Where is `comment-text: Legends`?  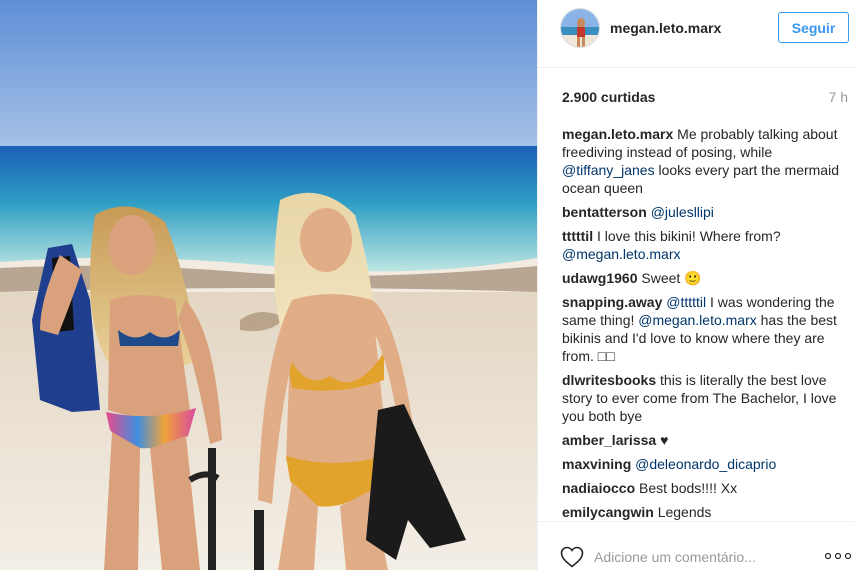 comment-text: Legends is located at coordinates (684, 512).